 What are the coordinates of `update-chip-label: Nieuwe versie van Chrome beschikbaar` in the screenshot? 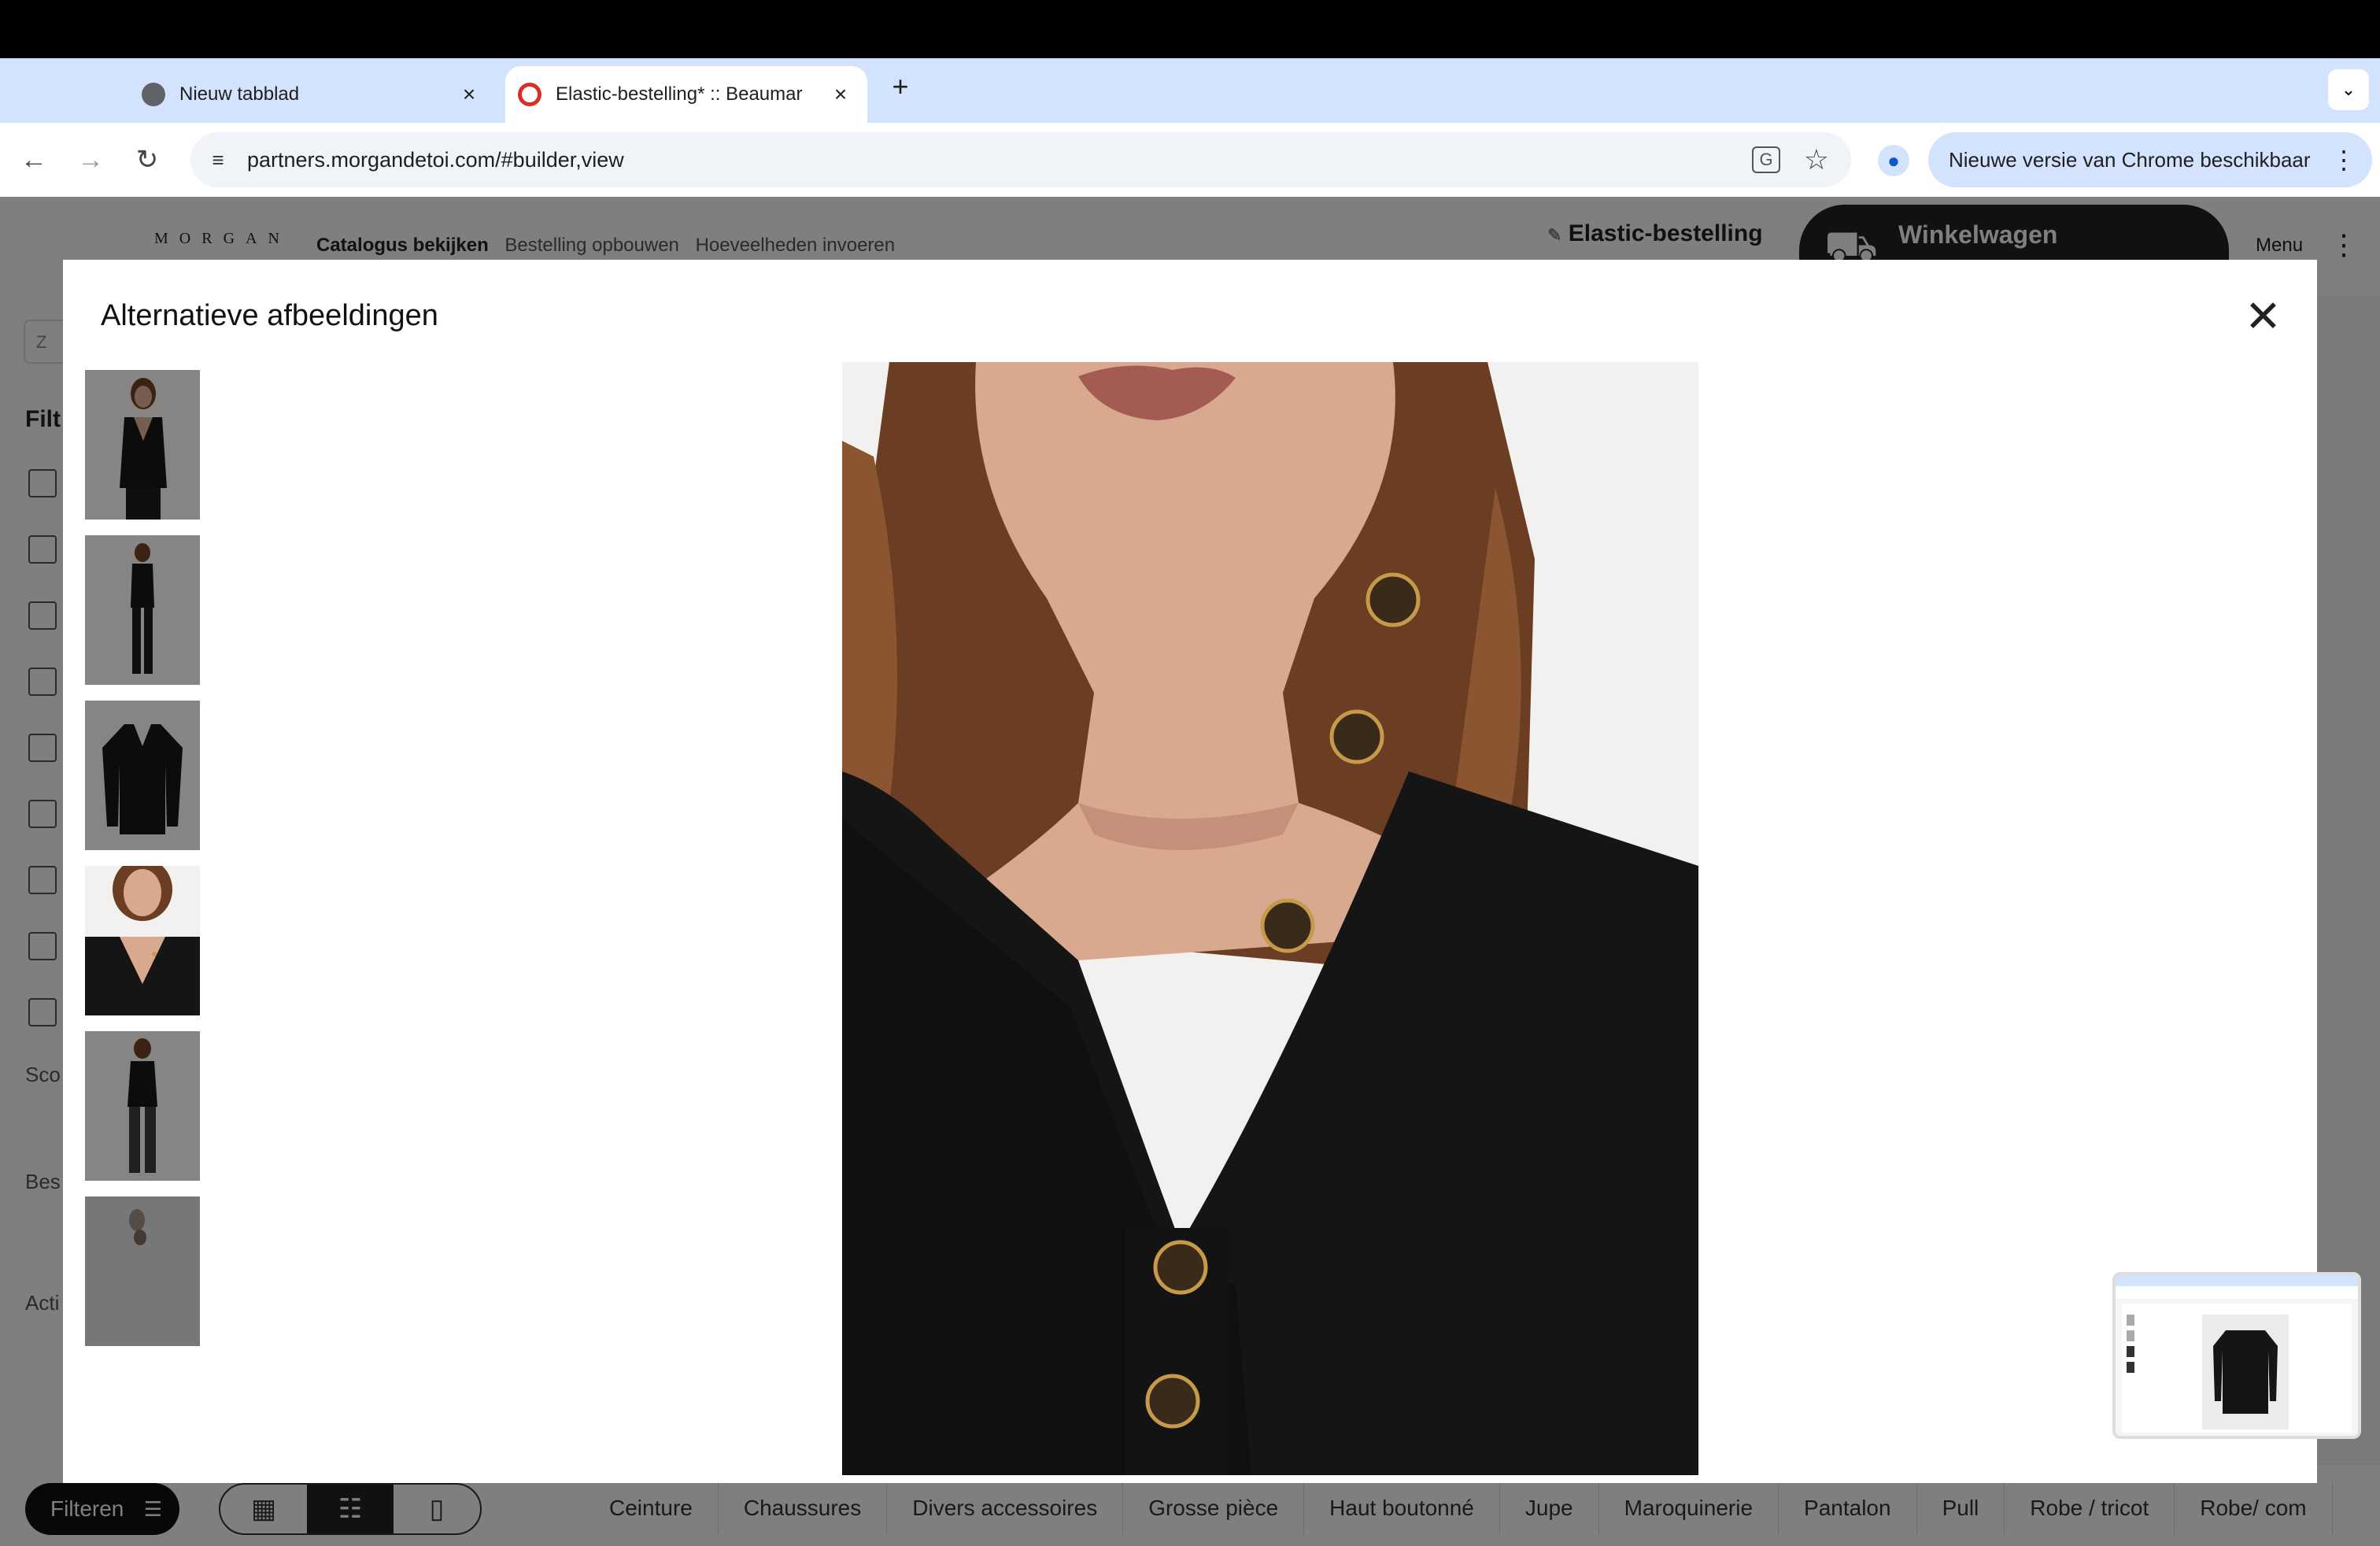 It's located at (2130, 160).